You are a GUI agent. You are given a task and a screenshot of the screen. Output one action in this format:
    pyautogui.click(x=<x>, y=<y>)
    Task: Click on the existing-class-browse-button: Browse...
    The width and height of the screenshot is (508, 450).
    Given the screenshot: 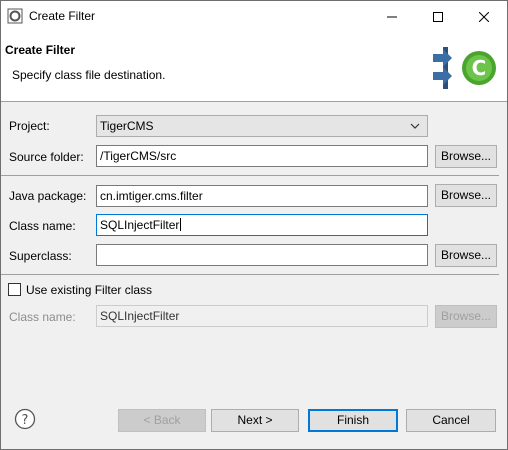 What is the action you would take?
    pyautogui.click(x=466, y=316)
    